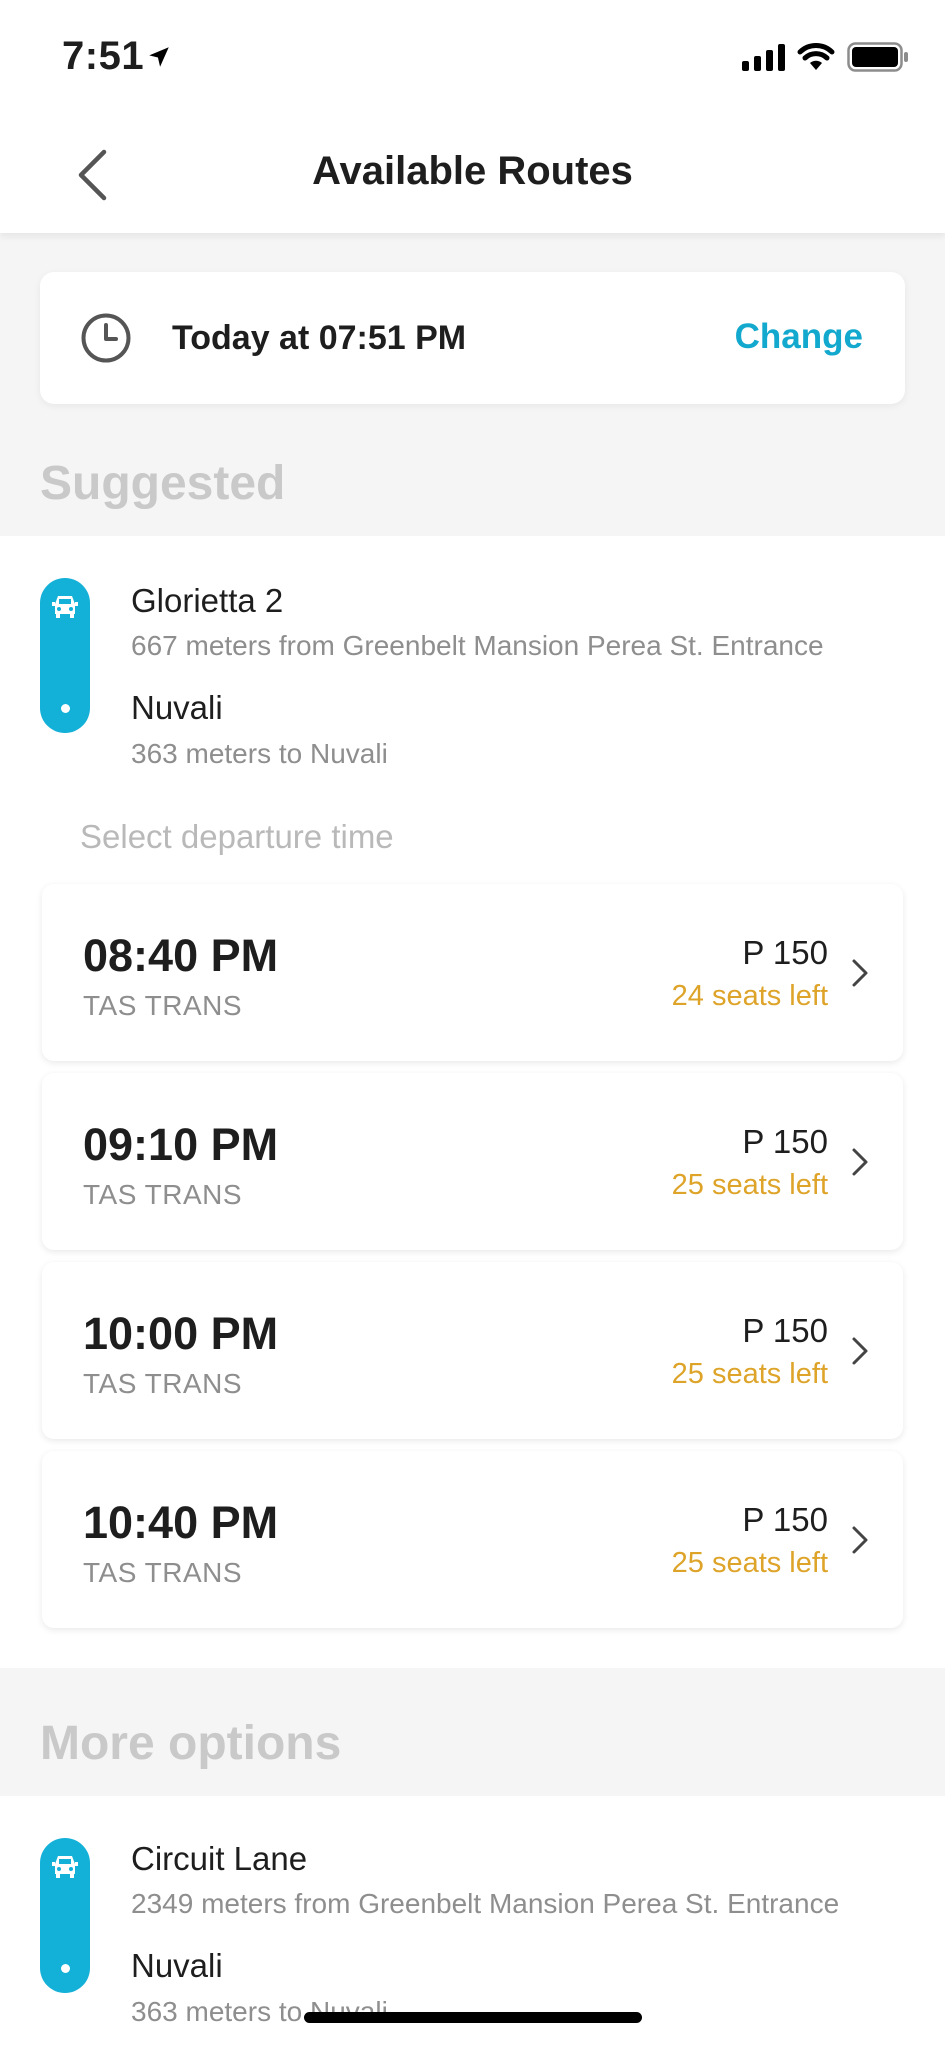  What do you see at coordinates (181, 955) in the screenshot?
I see `departure-time: 08:40 PM` at bounding box center [181, 955].